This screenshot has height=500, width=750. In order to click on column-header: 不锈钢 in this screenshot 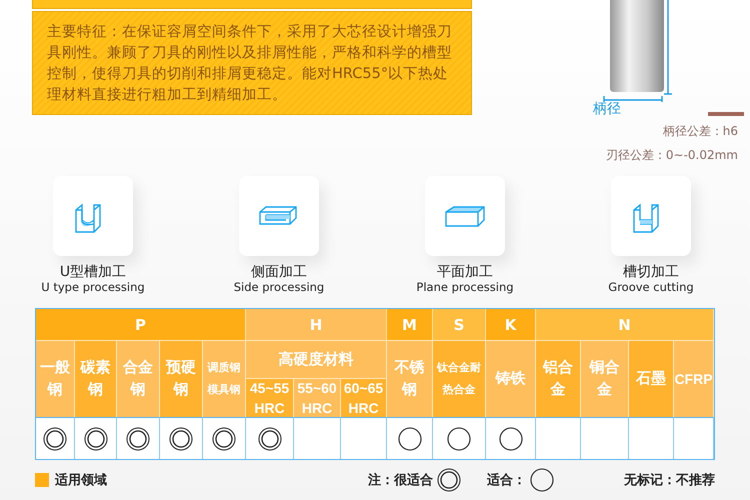, I will do `click(410, 378)`.